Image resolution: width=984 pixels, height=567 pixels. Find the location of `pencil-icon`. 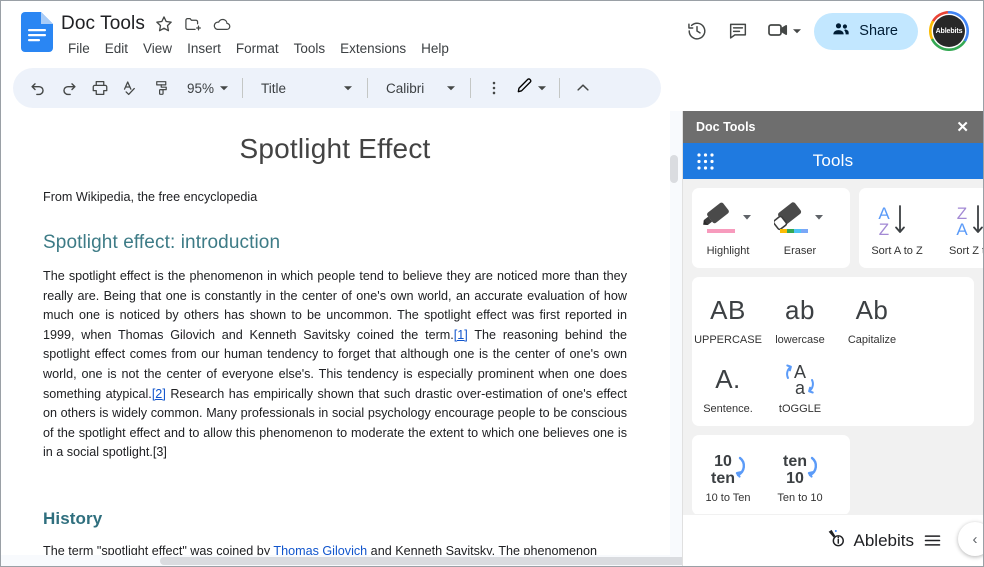

pencil-icon is located at coordinates (524, 88).